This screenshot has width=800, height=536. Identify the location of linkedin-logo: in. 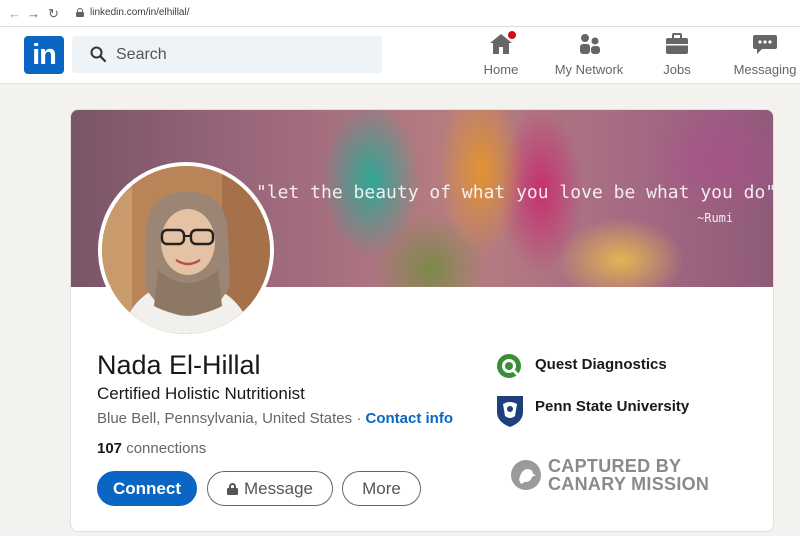
(44, 55).